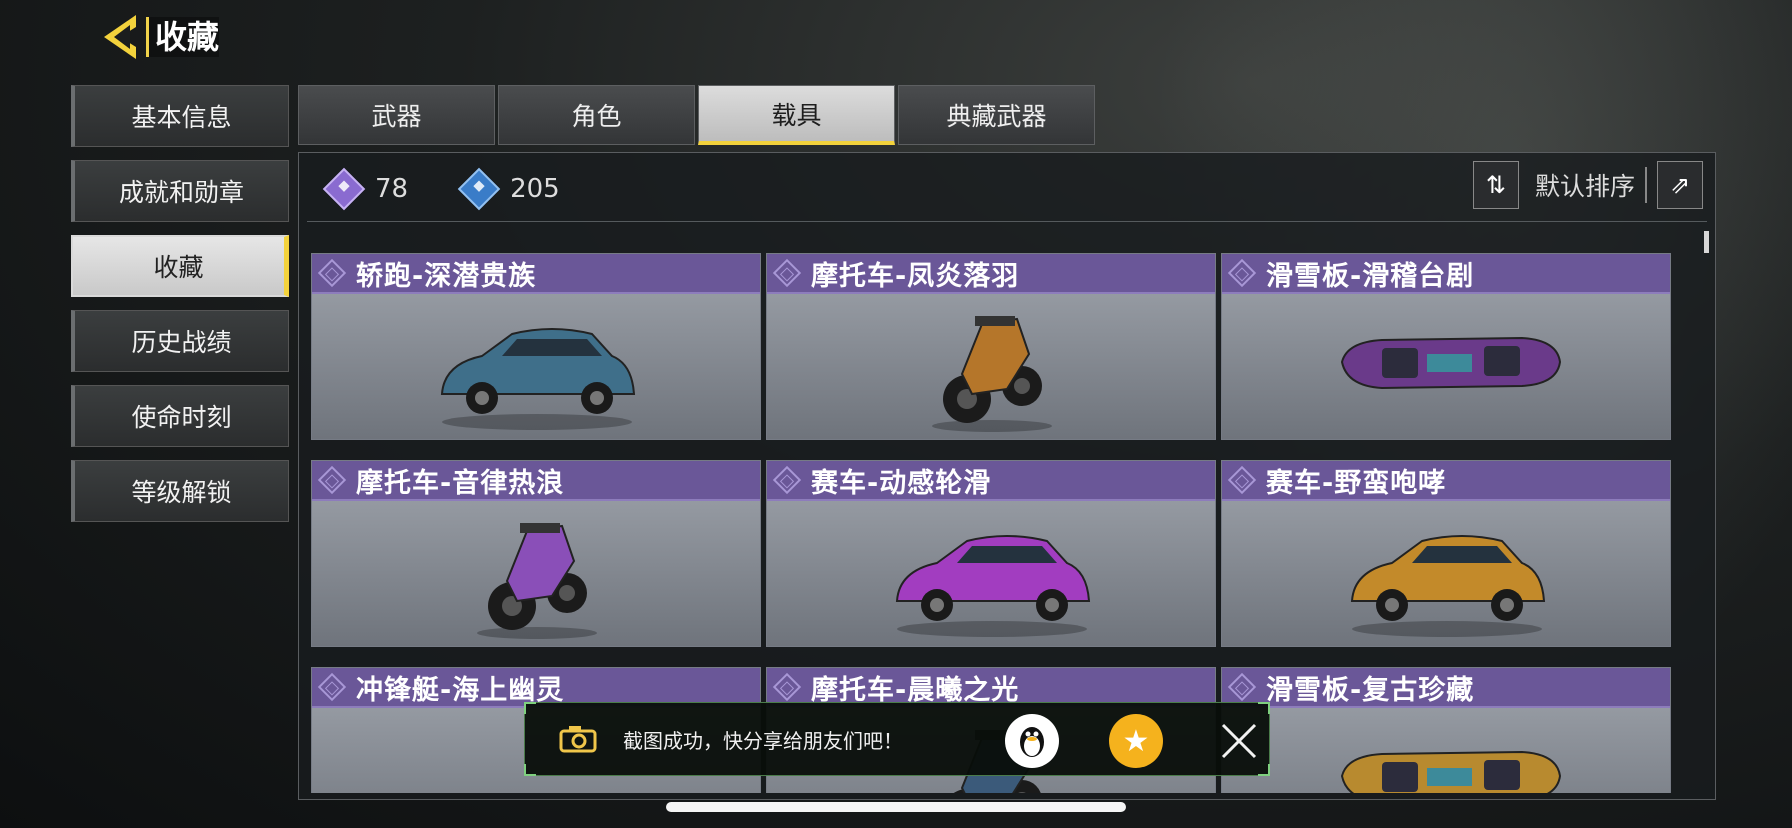 Image resolution: width=1792 pixels, height=828 pixels. I want to click on card-header: 轿跑-深潜贵族, so click(536, 274).